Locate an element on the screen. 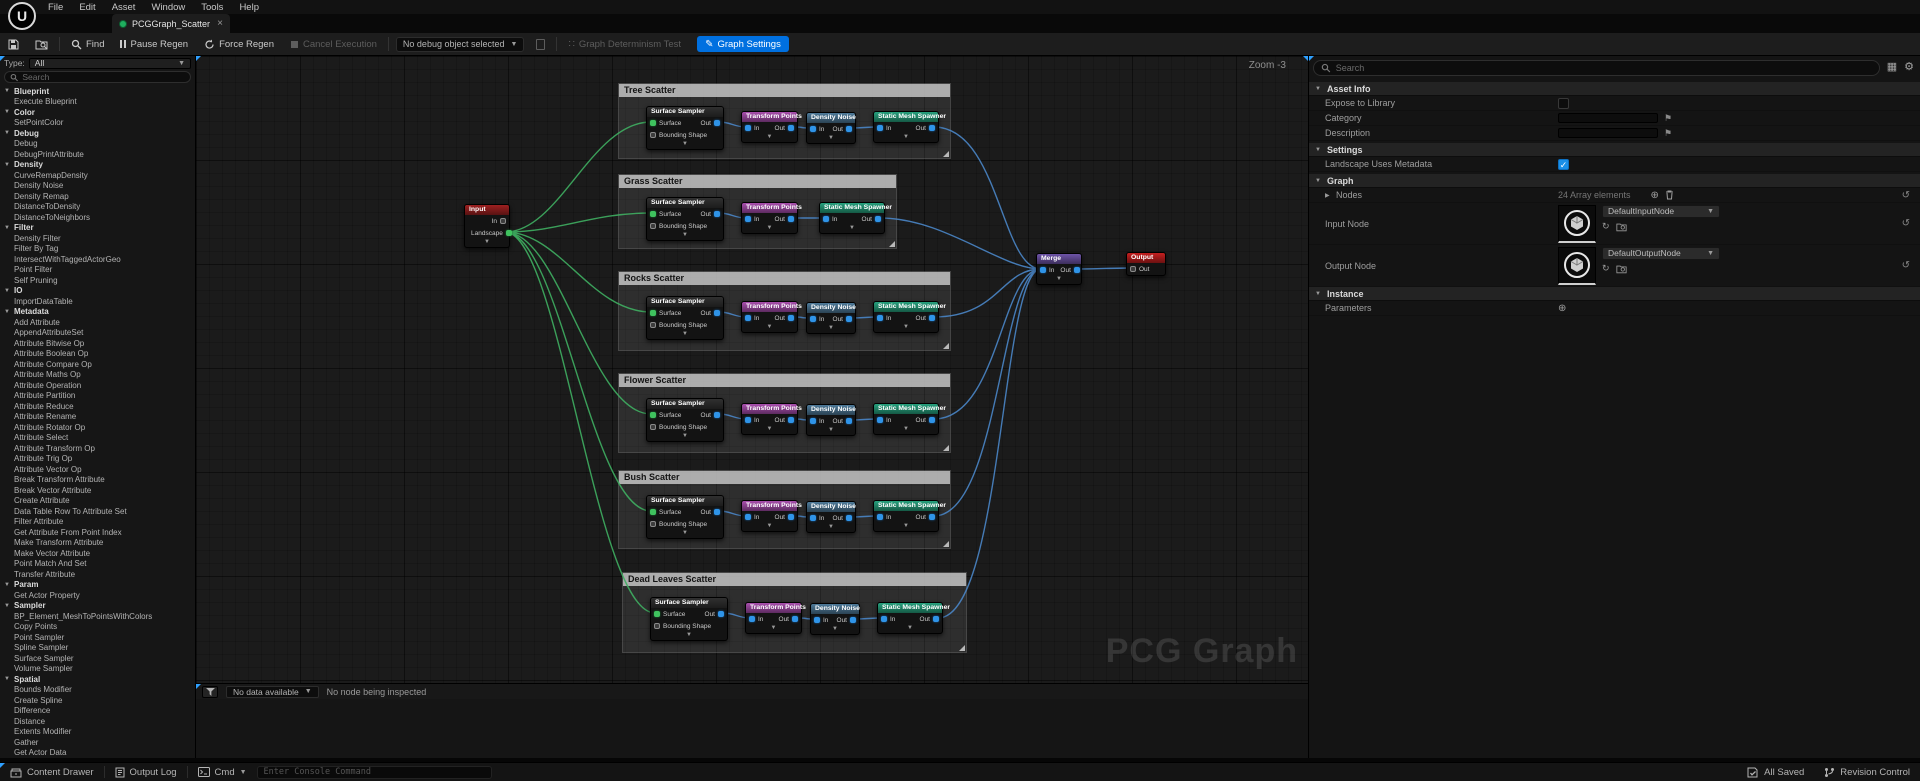 The image size is (1920, 781). palette-item: Attribute Vector Op is located at coordinates (97, 469).